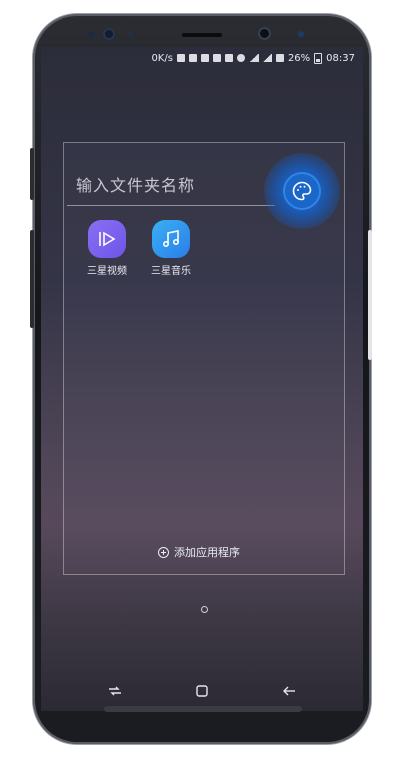 This screenshot has height=758, width=400. I want to click on proximity-sensor, so click(130, 34).